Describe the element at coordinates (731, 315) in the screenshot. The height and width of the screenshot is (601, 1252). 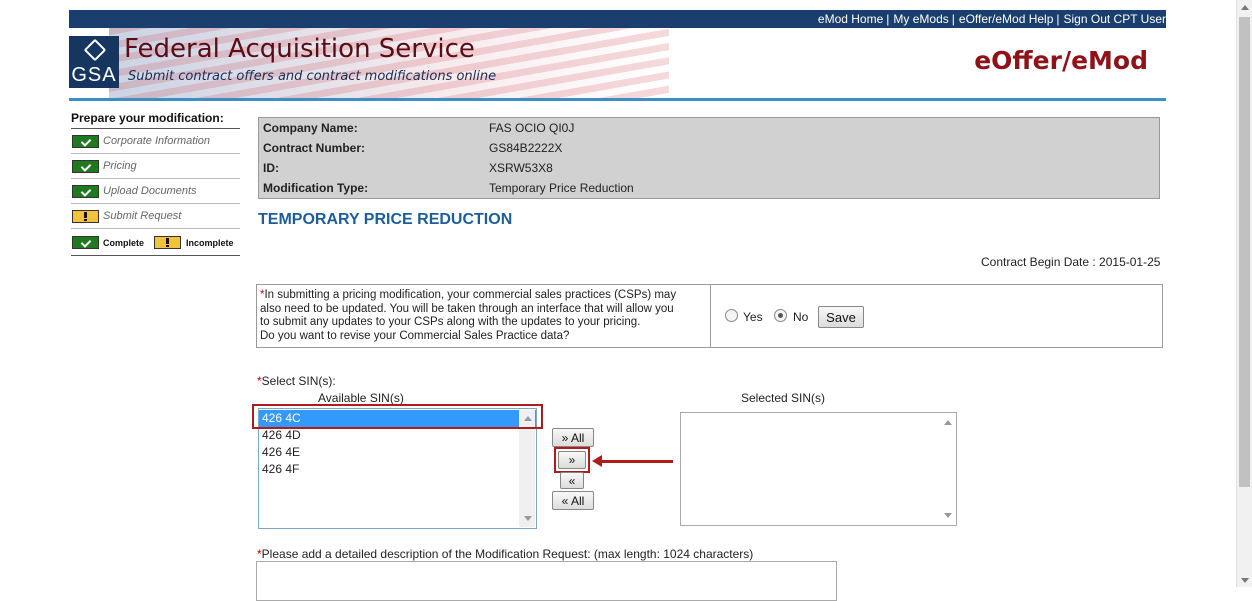
I see `csp-yes-radio` at that location.